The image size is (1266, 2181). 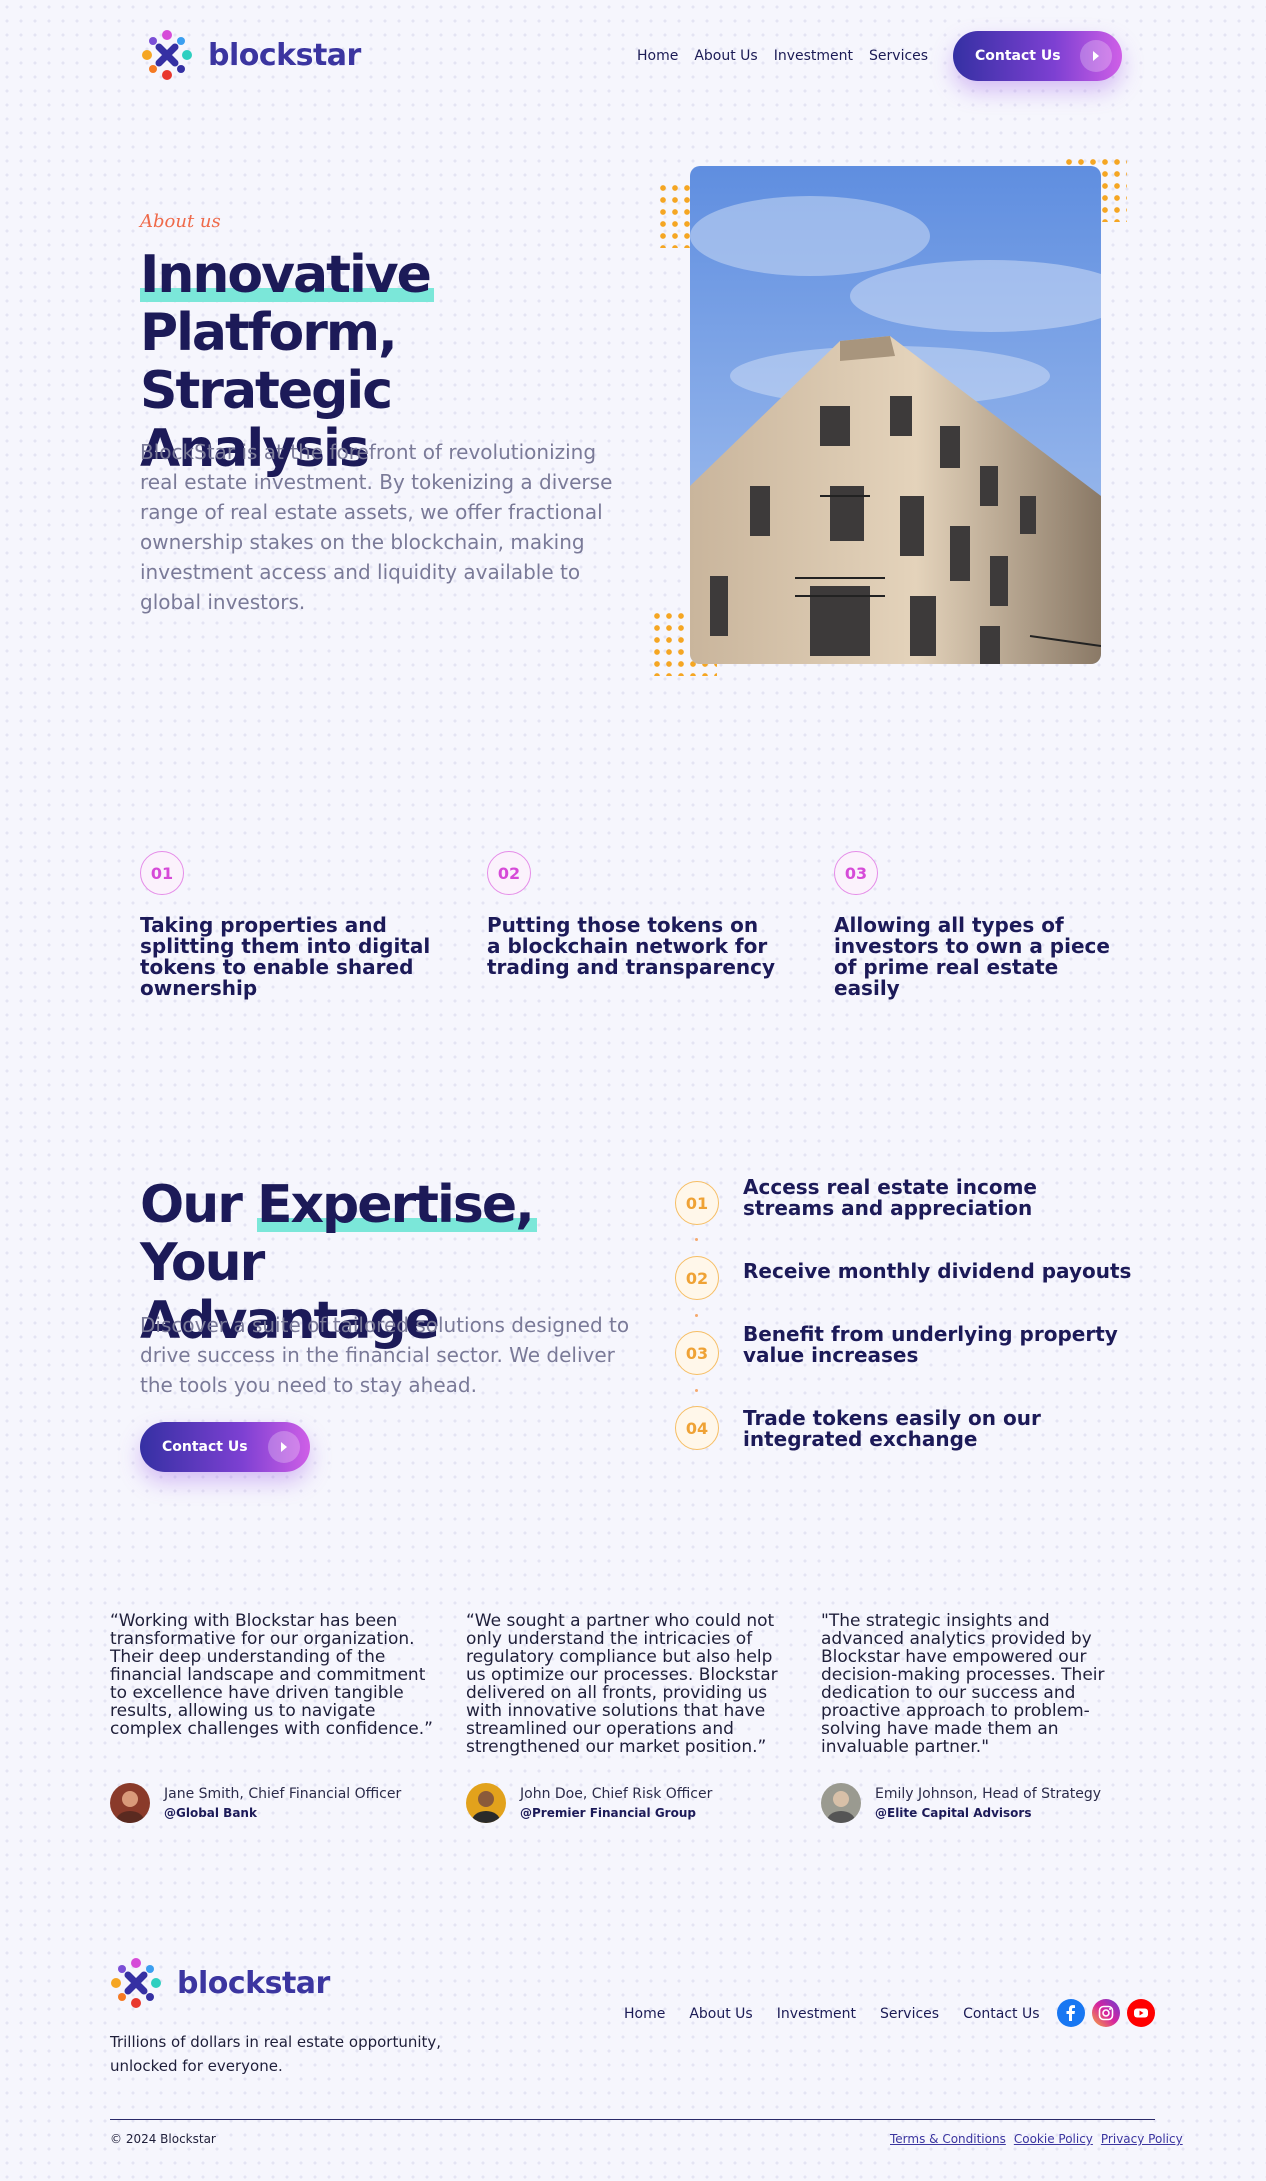 I want to click on youtube-icon, so click(x=1141, y=2013).